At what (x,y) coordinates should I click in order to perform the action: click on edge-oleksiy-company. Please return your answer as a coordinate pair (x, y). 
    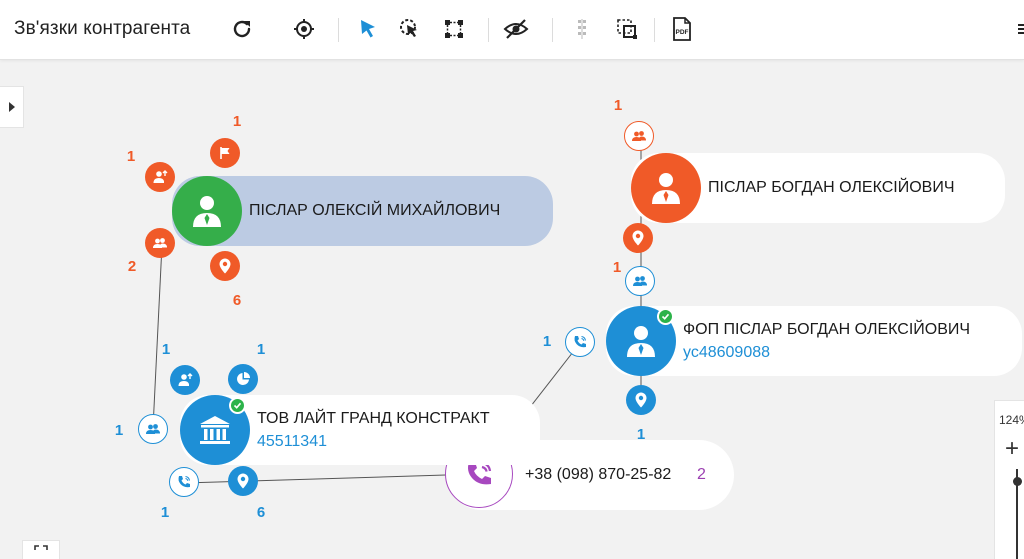
    Looking at the image, I should click on (157, 336).